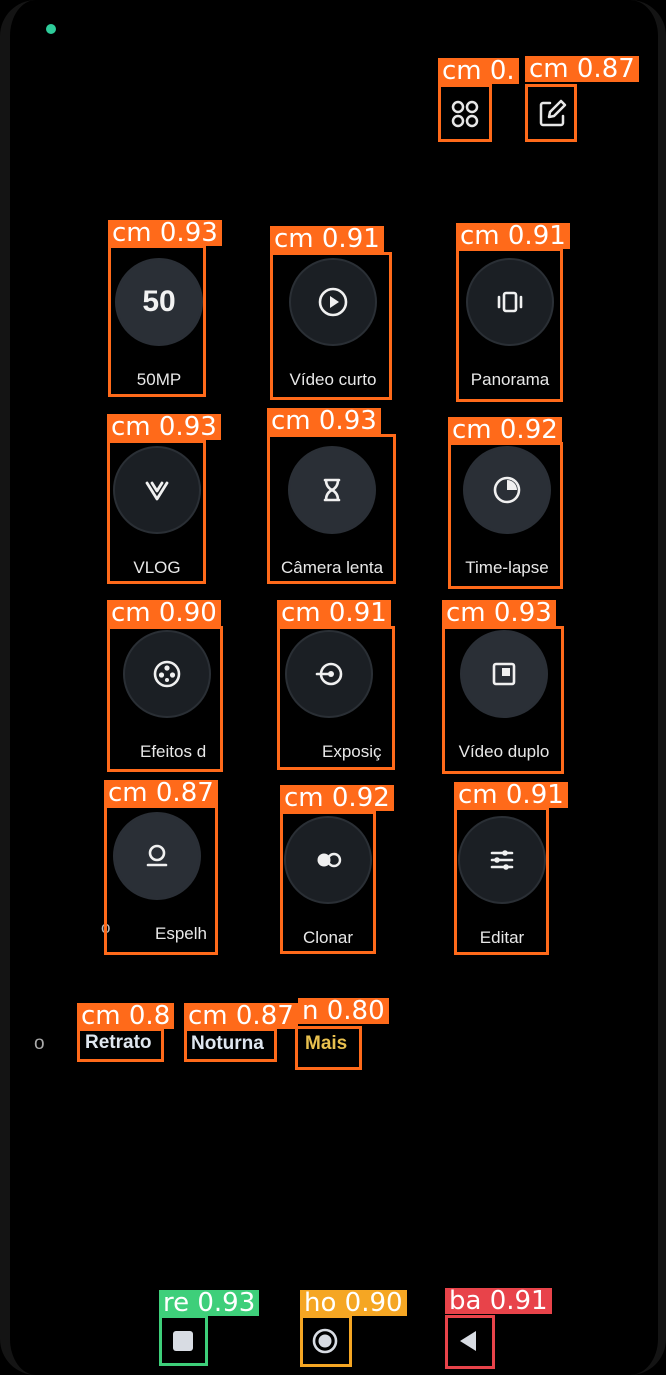 The height and width of the screenshot is (1375, 666). I want to click on detection-label: cm 0.8, so click(126, 1016).